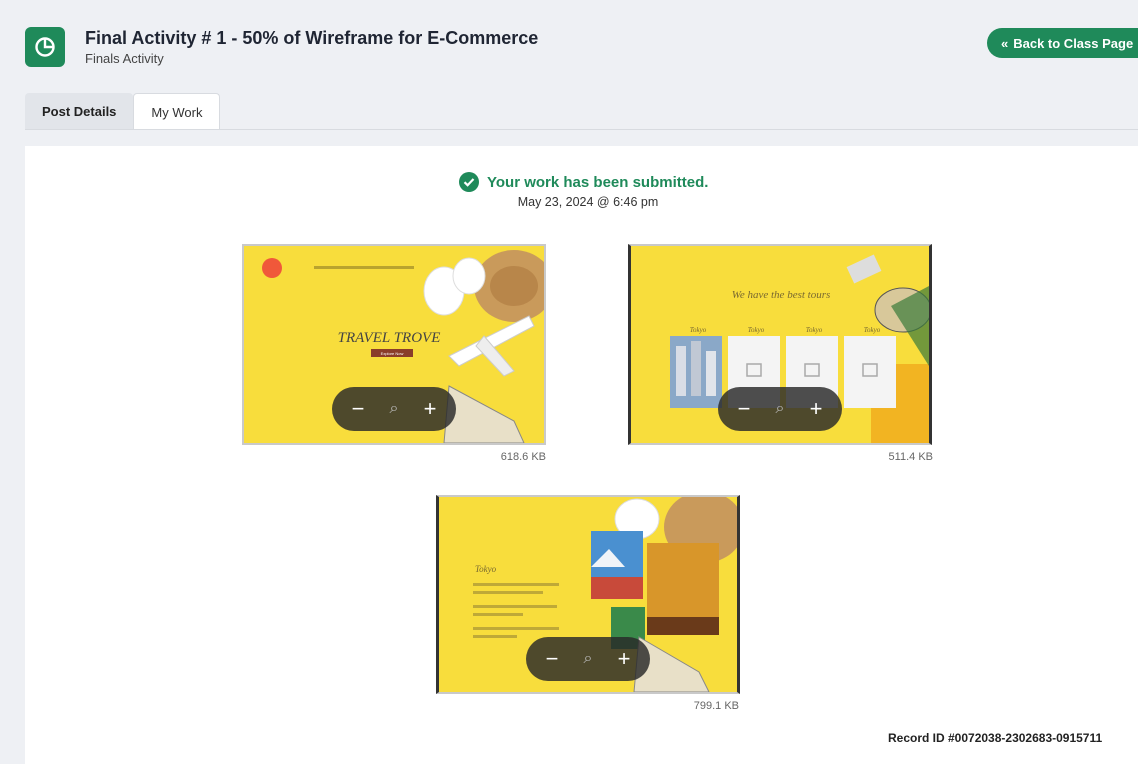 Image resolution: width=1138 pixels, height=764 pixels. I want to click on attachment-thumbnail: TRAVEL TROVE Explore Now − ⌕ +, so click(394, 344).